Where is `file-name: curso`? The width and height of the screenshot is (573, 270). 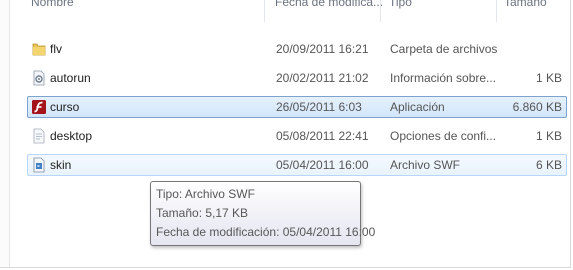
file-name: curso is located at coordinates (65, 107).